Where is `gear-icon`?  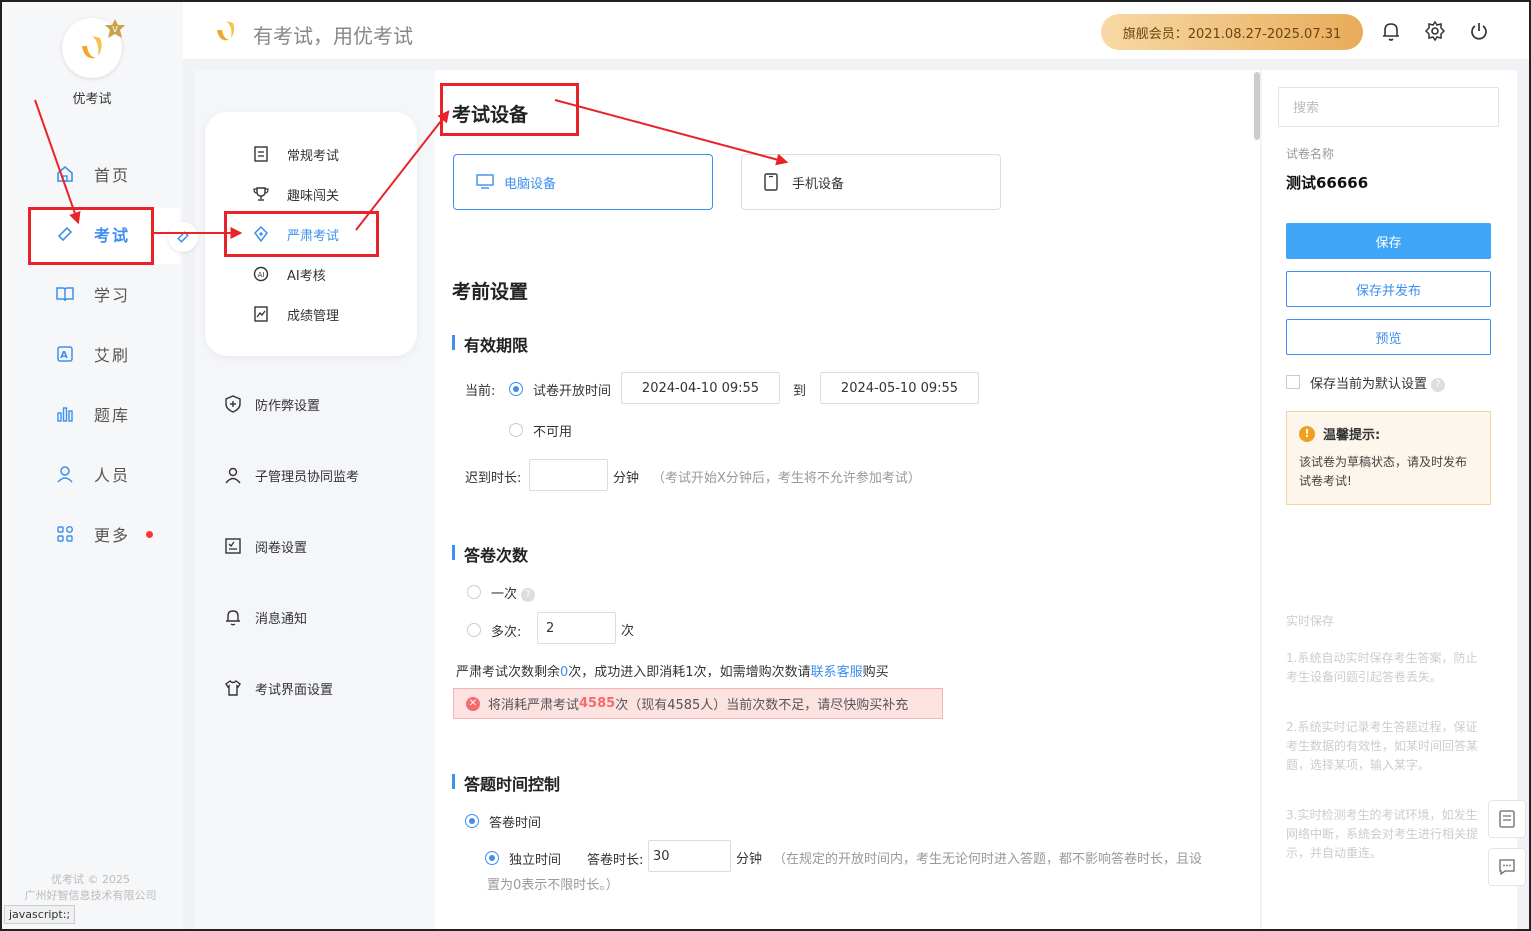
gear-icon is located at coordinates (1435, 31).